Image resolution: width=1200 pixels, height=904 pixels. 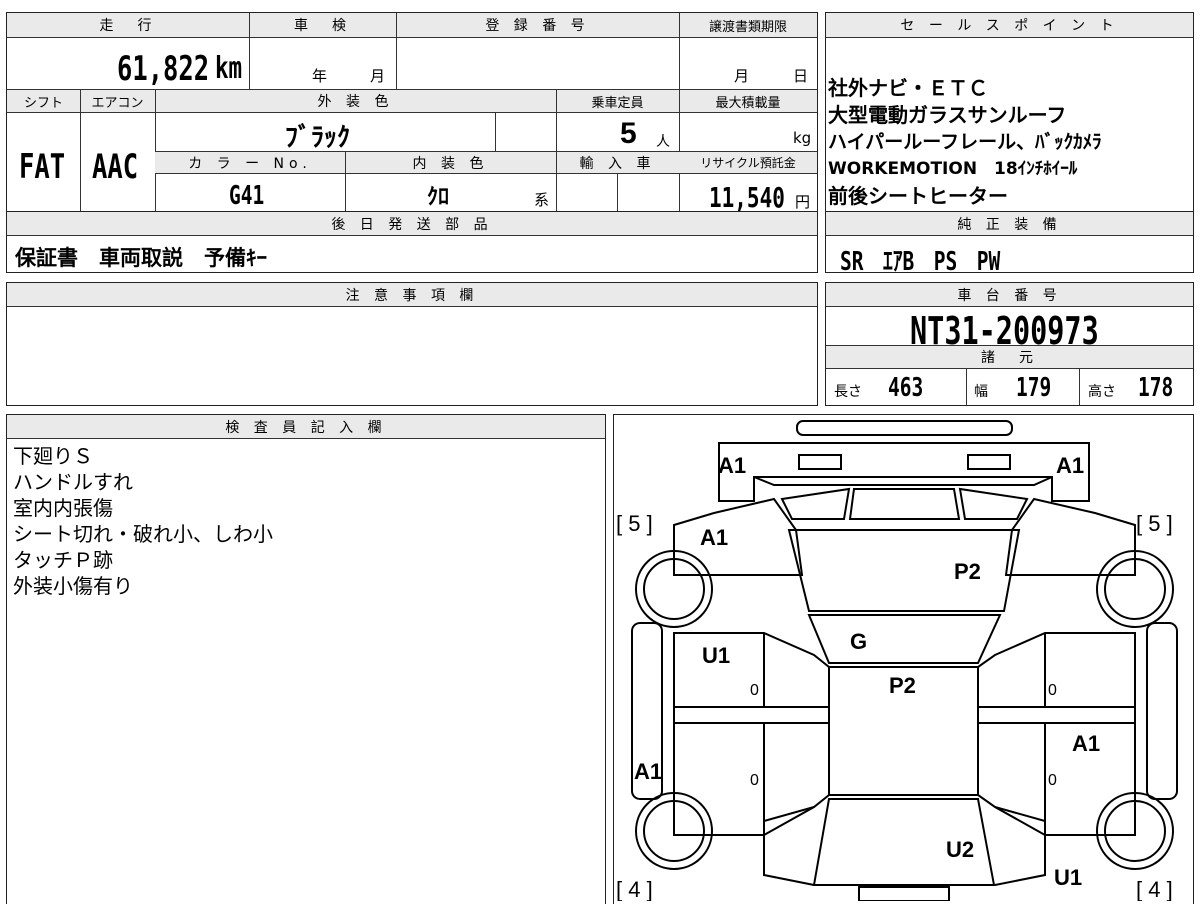 I want to click on mark-door-rear-left-zero: 0, so click(x=754, y=780).